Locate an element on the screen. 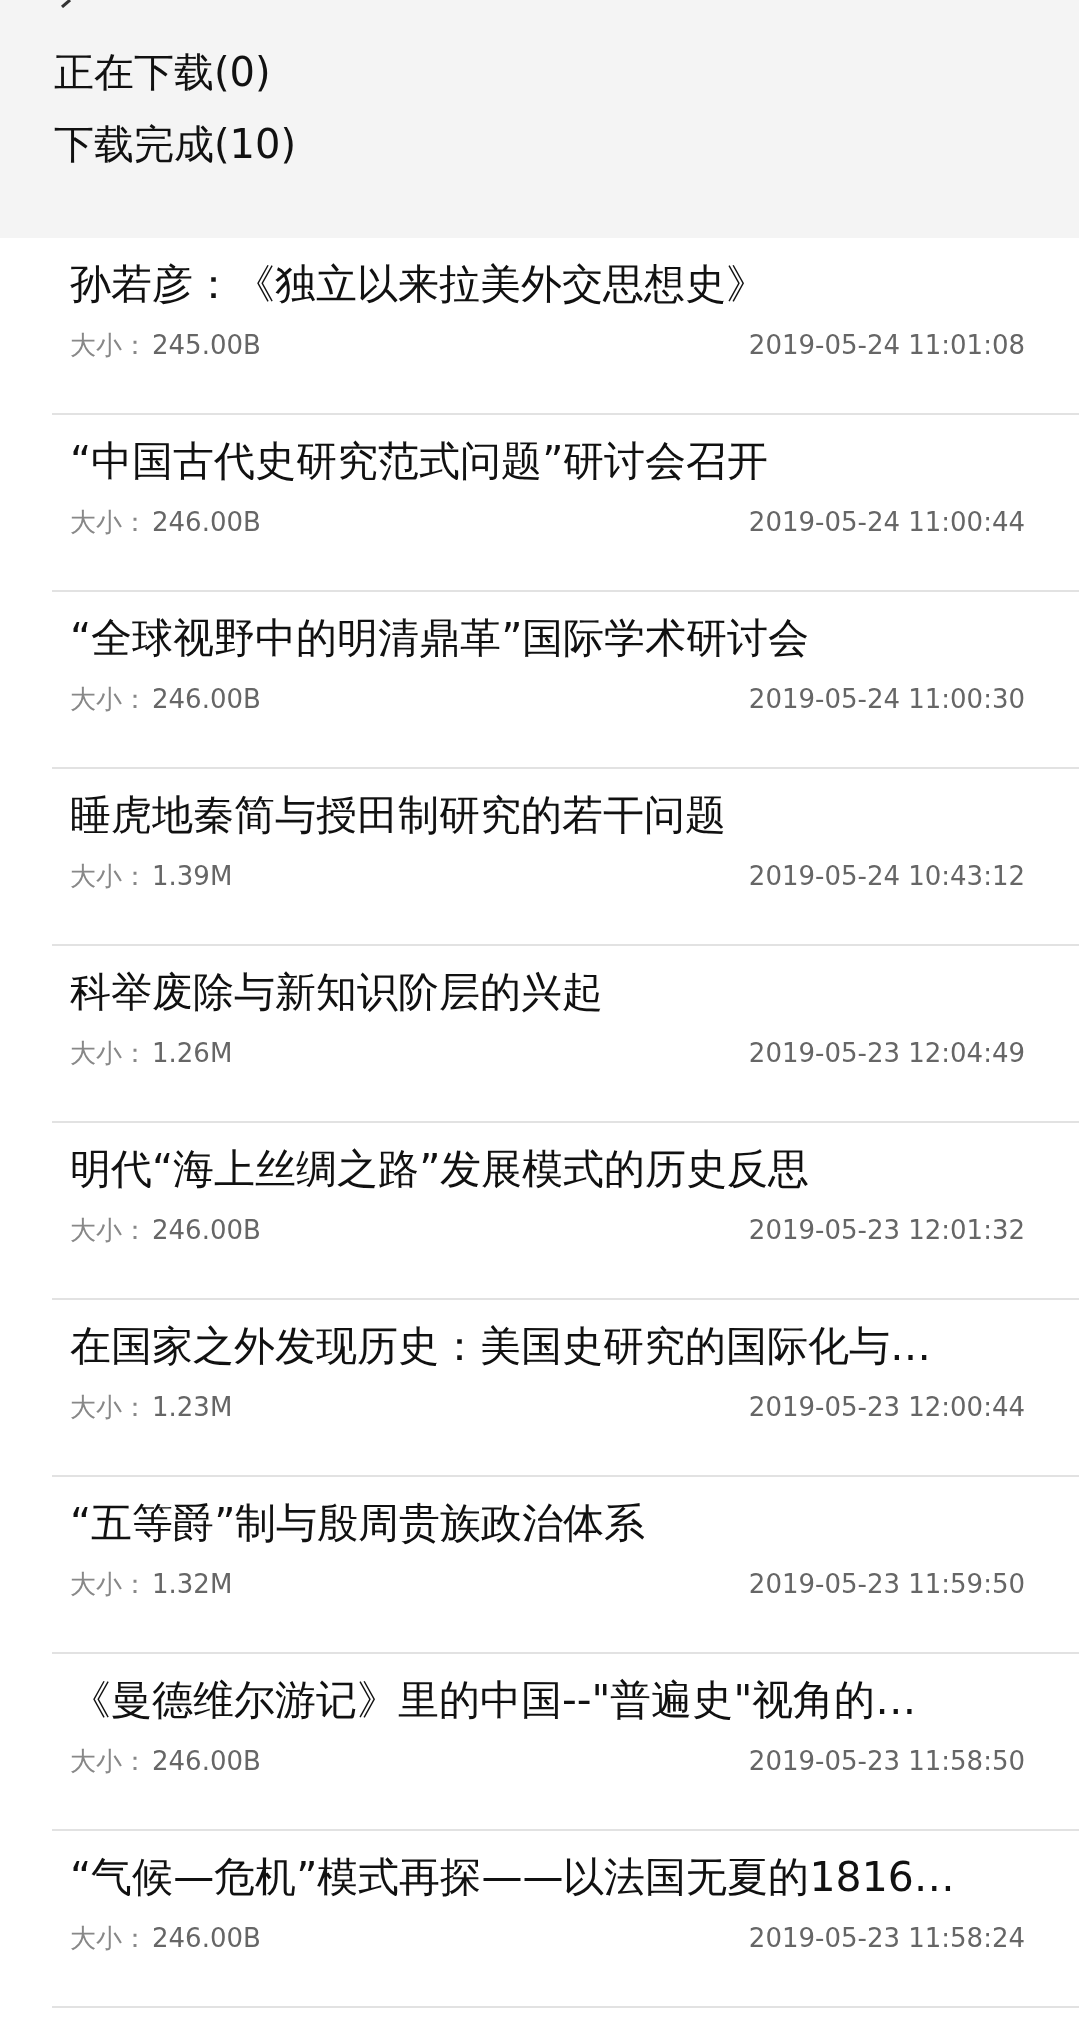 Image resolution: width=1079 pixels, height=2019 pixels. file-title: 孙若彦：《独立以来拉美外交思想史》 is located at coordinates (418, 284).